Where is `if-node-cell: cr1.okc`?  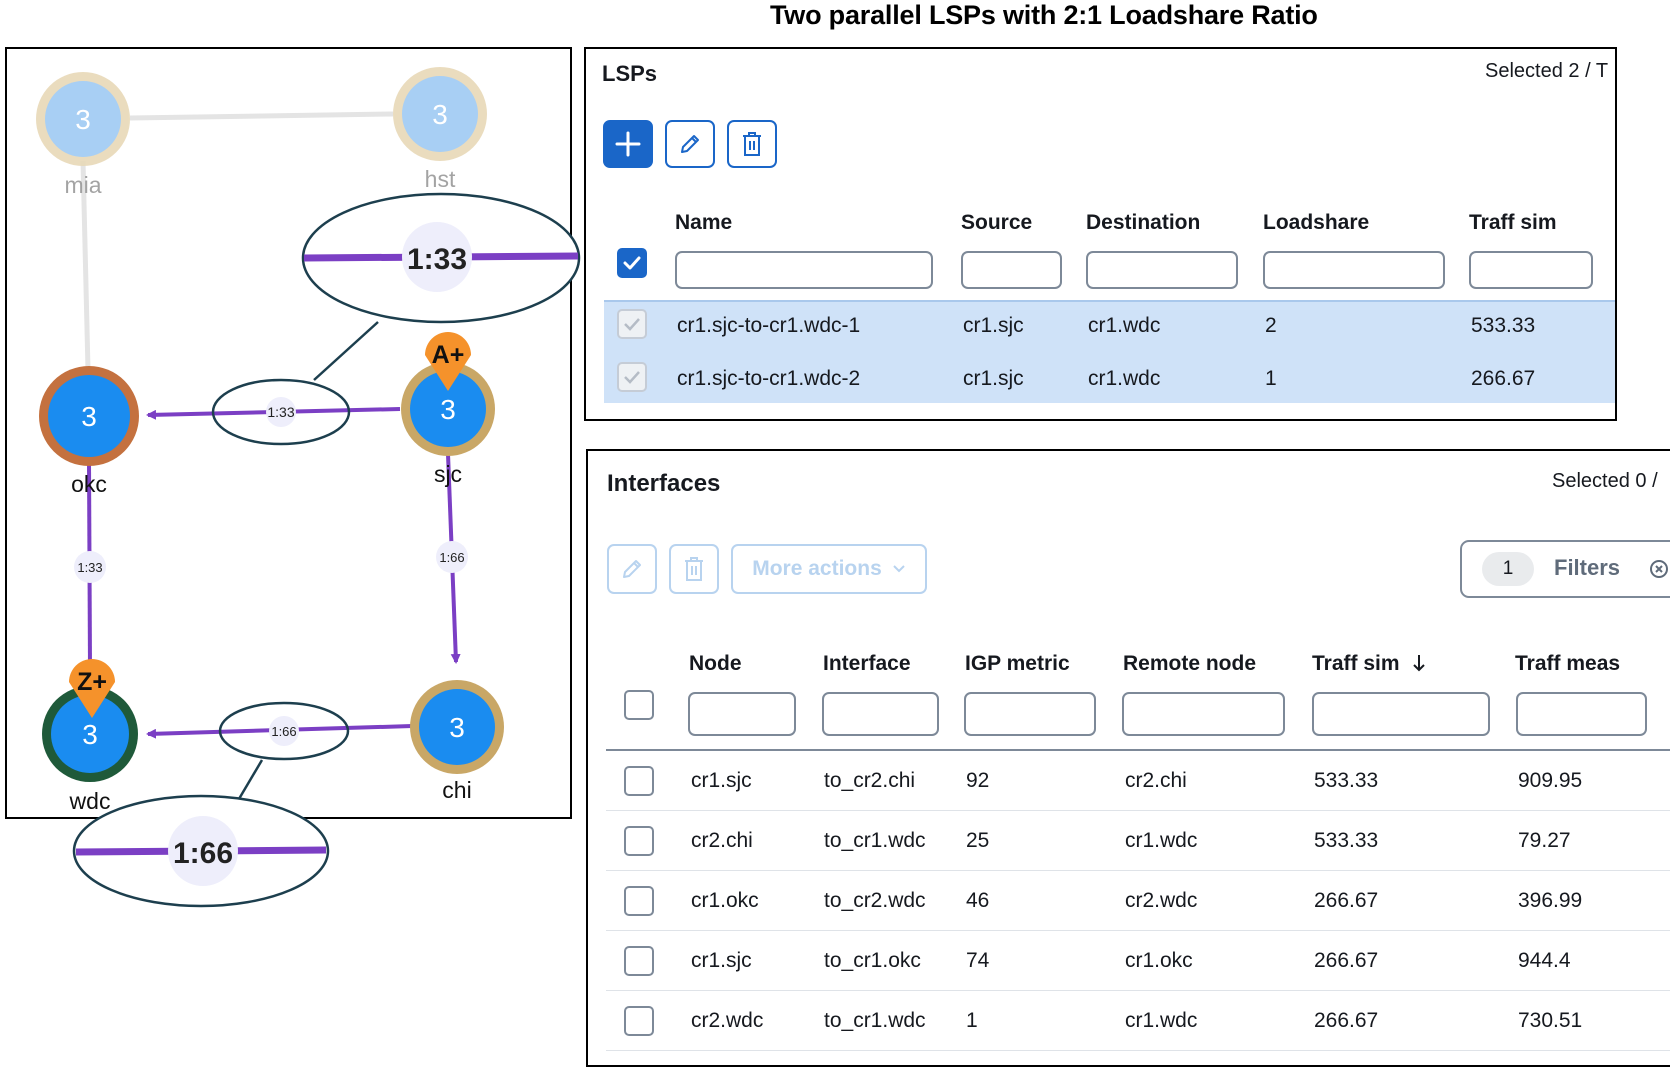
if-node-cell: cr1.okc is located at coordinates (725, 900).